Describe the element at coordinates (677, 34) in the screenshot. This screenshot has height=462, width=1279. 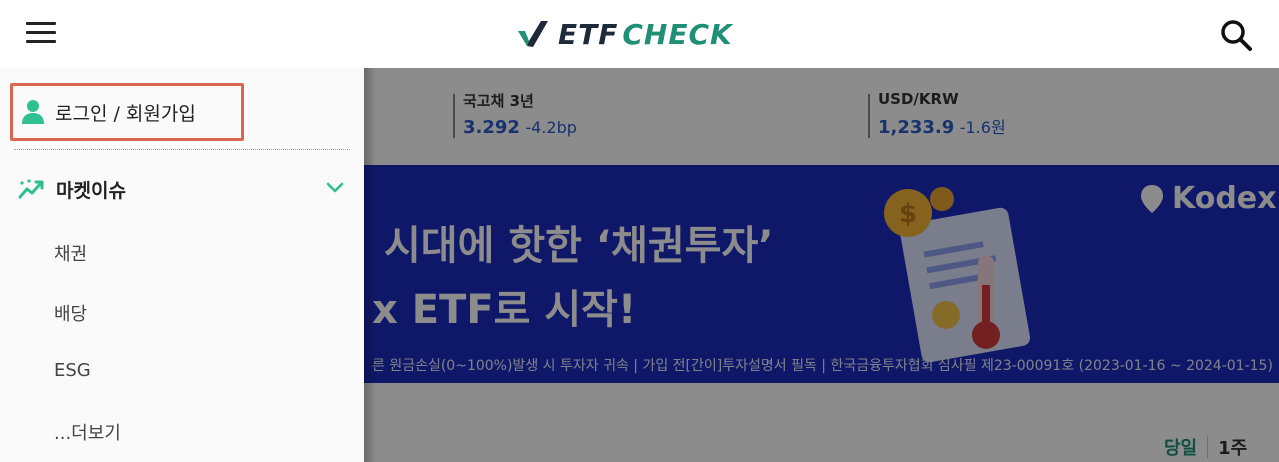
I see `logo-text-check: CHECK` at that location.